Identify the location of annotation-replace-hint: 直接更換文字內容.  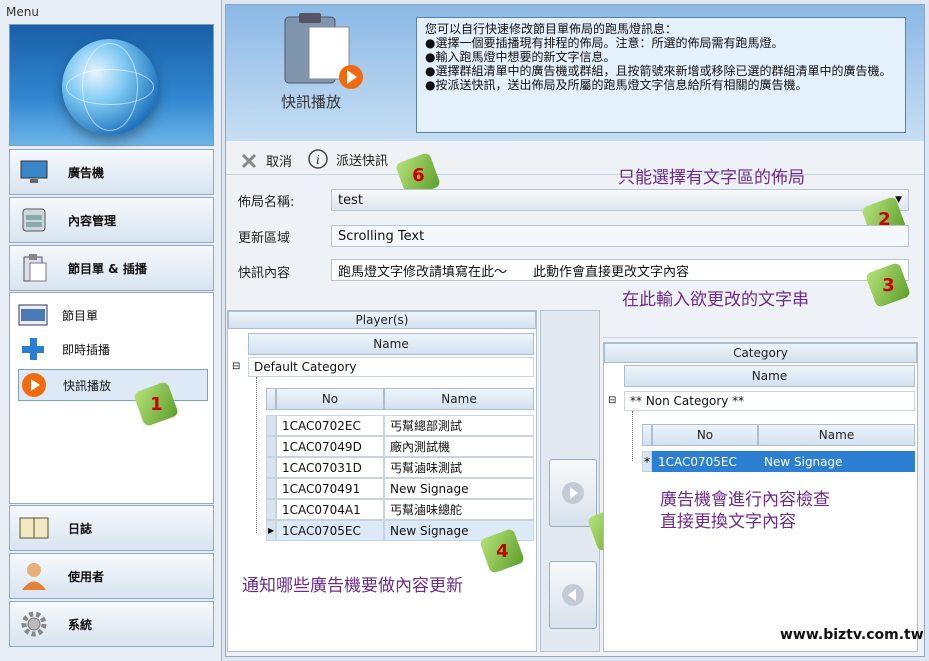
(728, 522).